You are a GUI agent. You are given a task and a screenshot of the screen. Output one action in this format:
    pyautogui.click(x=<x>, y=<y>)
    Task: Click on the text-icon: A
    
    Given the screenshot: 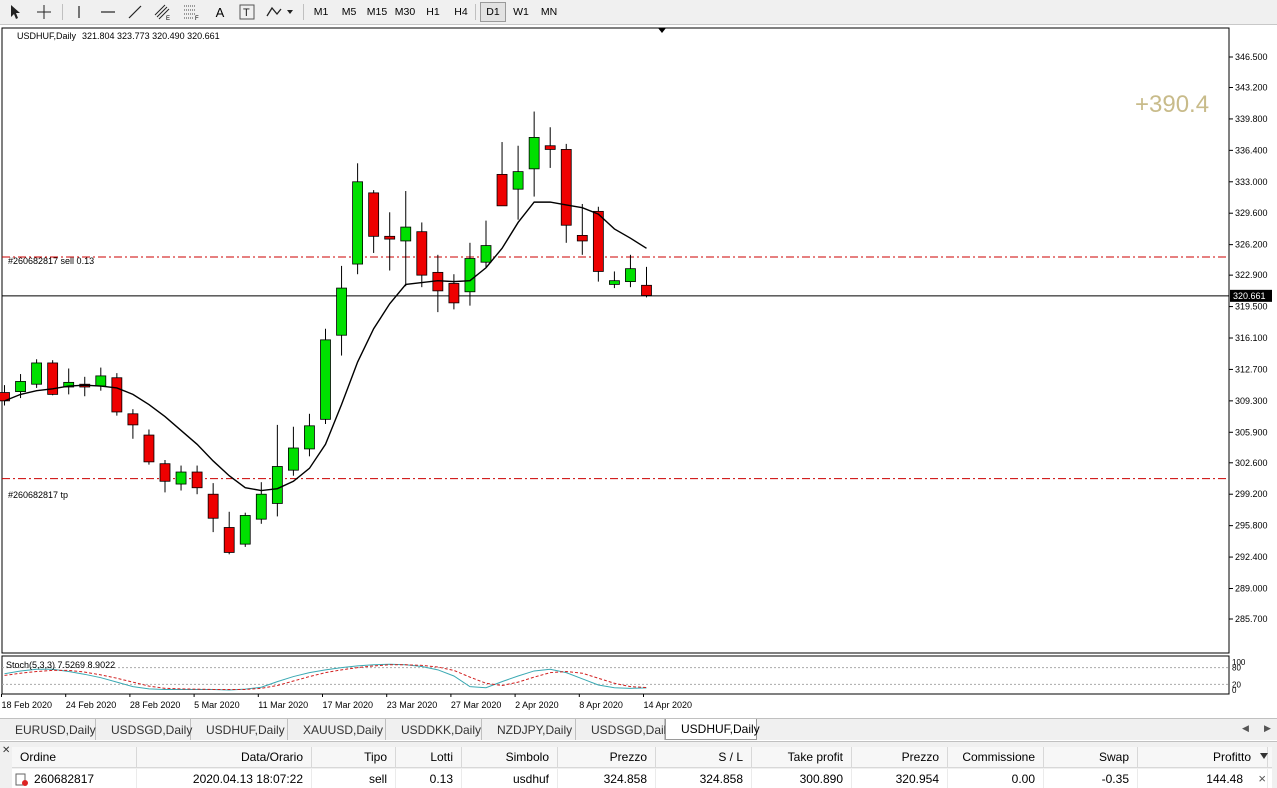 What is the action you would take?
    pyautogui.click(x=220, y=12)
    